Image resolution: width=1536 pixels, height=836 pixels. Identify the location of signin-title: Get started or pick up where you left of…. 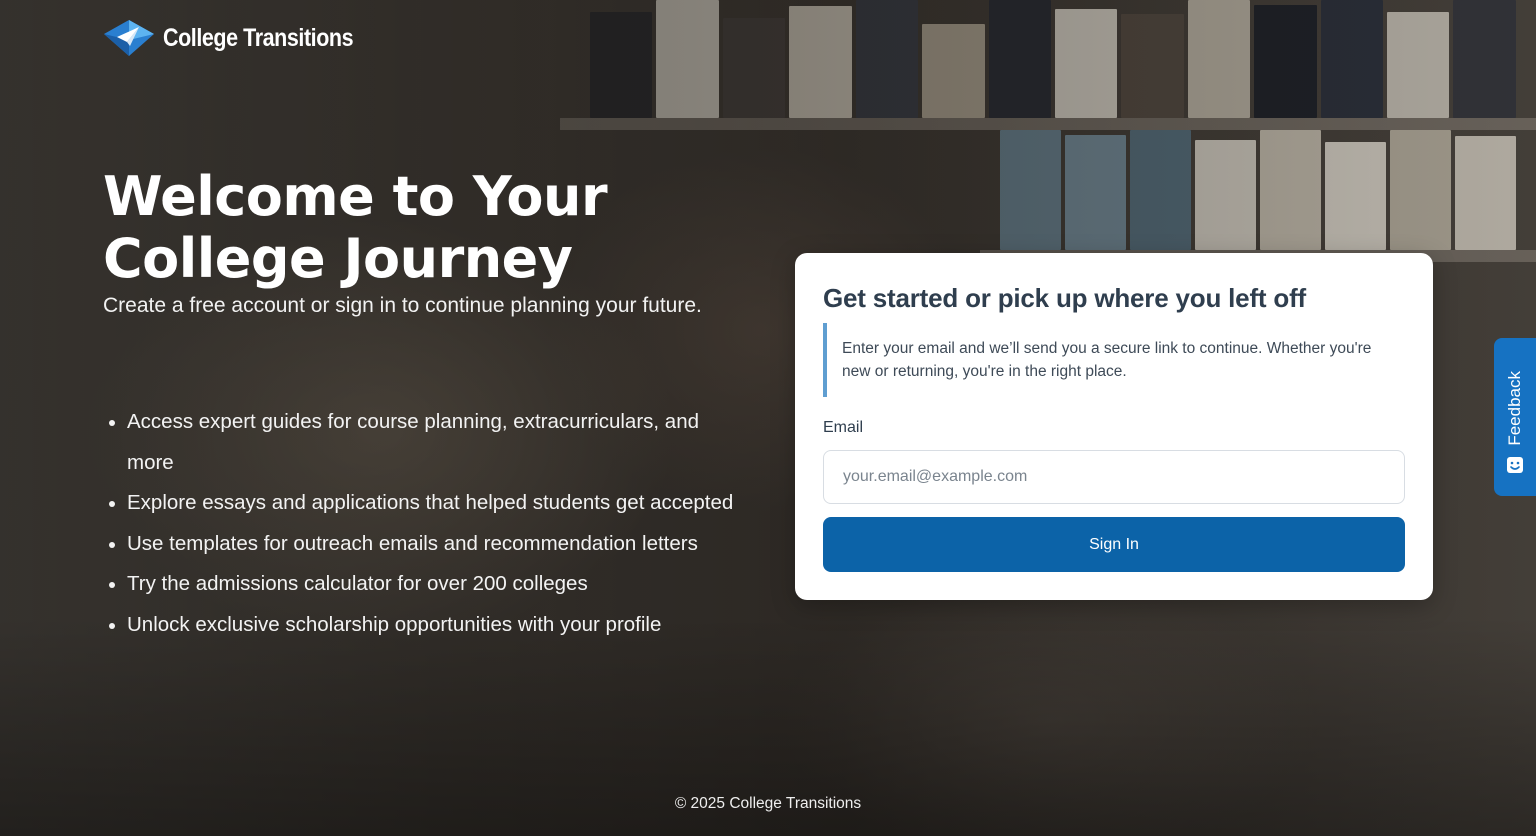
(1064, 298).